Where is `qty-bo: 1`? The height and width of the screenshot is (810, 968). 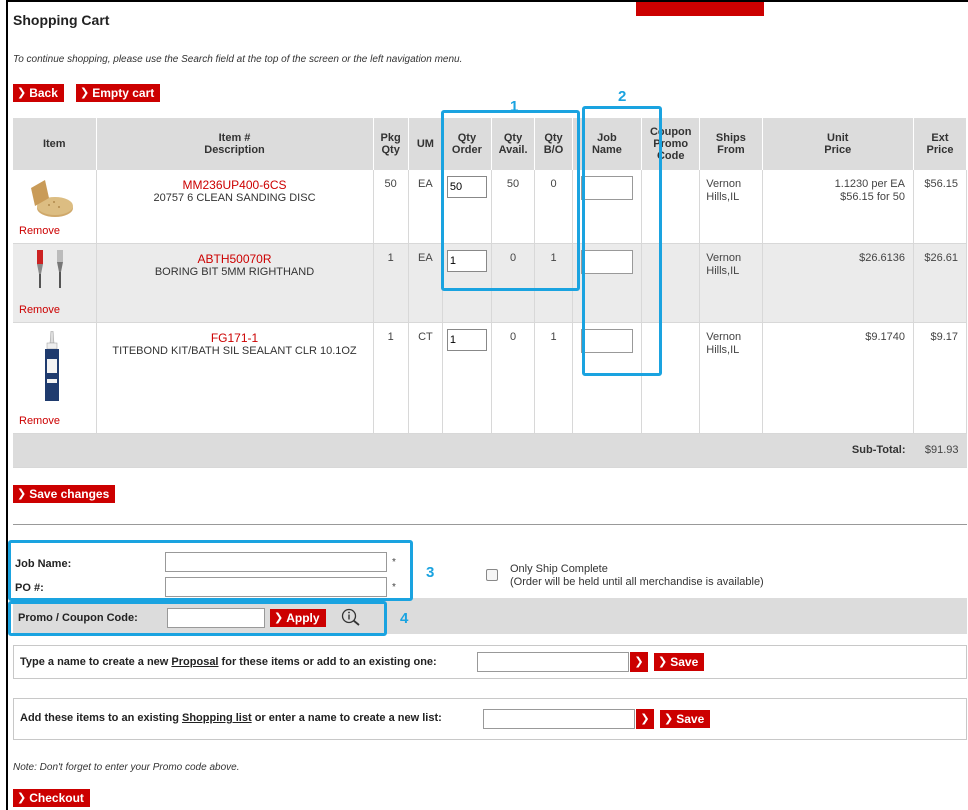 qty-bo: 1 is located at coordinates (553, 378).